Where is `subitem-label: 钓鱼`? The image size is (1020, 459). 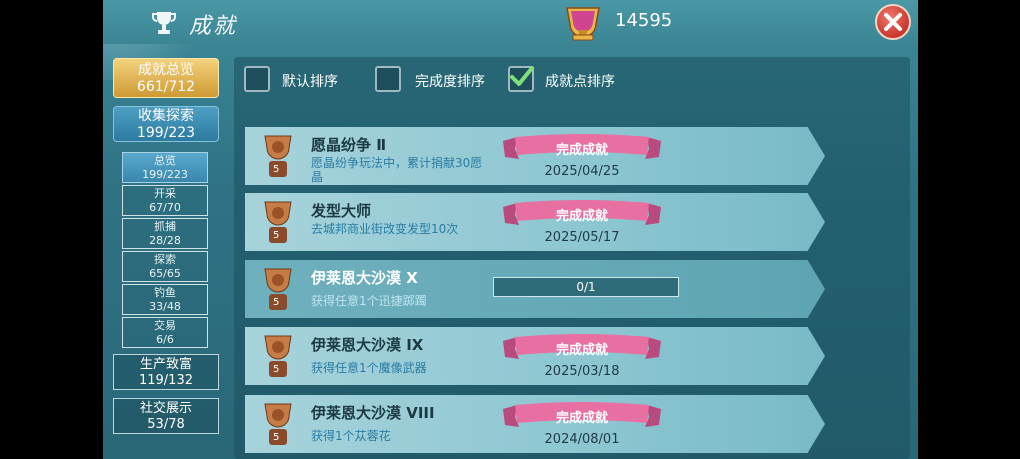
subitem-label: 钓鱼 is located at coordinates (165, 292).